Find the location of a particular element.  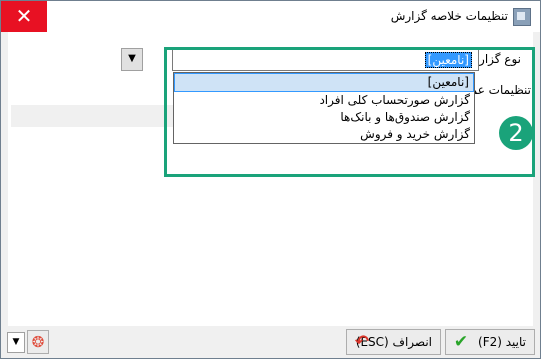

app-icon is located at coordinates (522, 17).